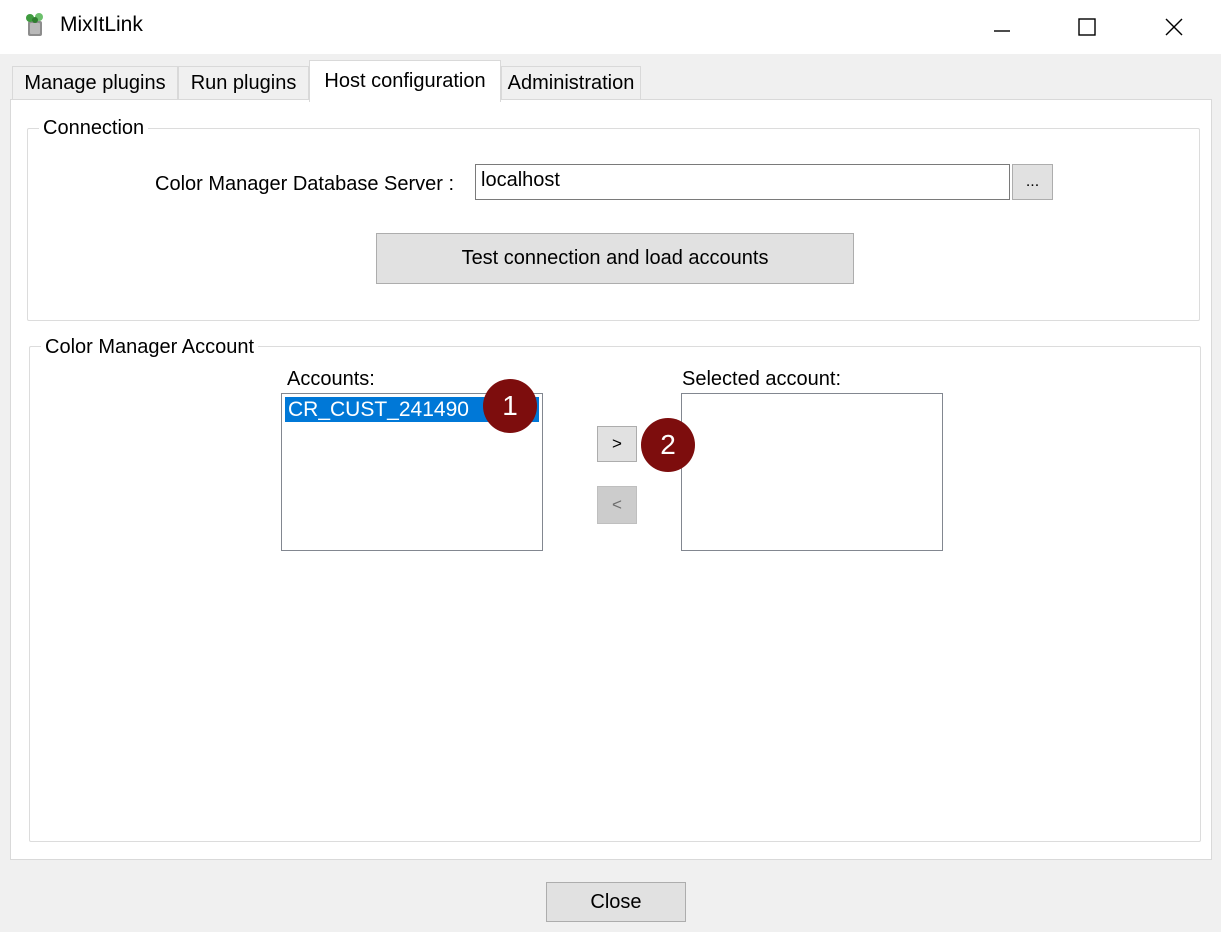  What do you see at coordinates (405, 81) in the screenshot?
I see `tab-host-configuration: Host configuration` at bounding box center [405, 81].